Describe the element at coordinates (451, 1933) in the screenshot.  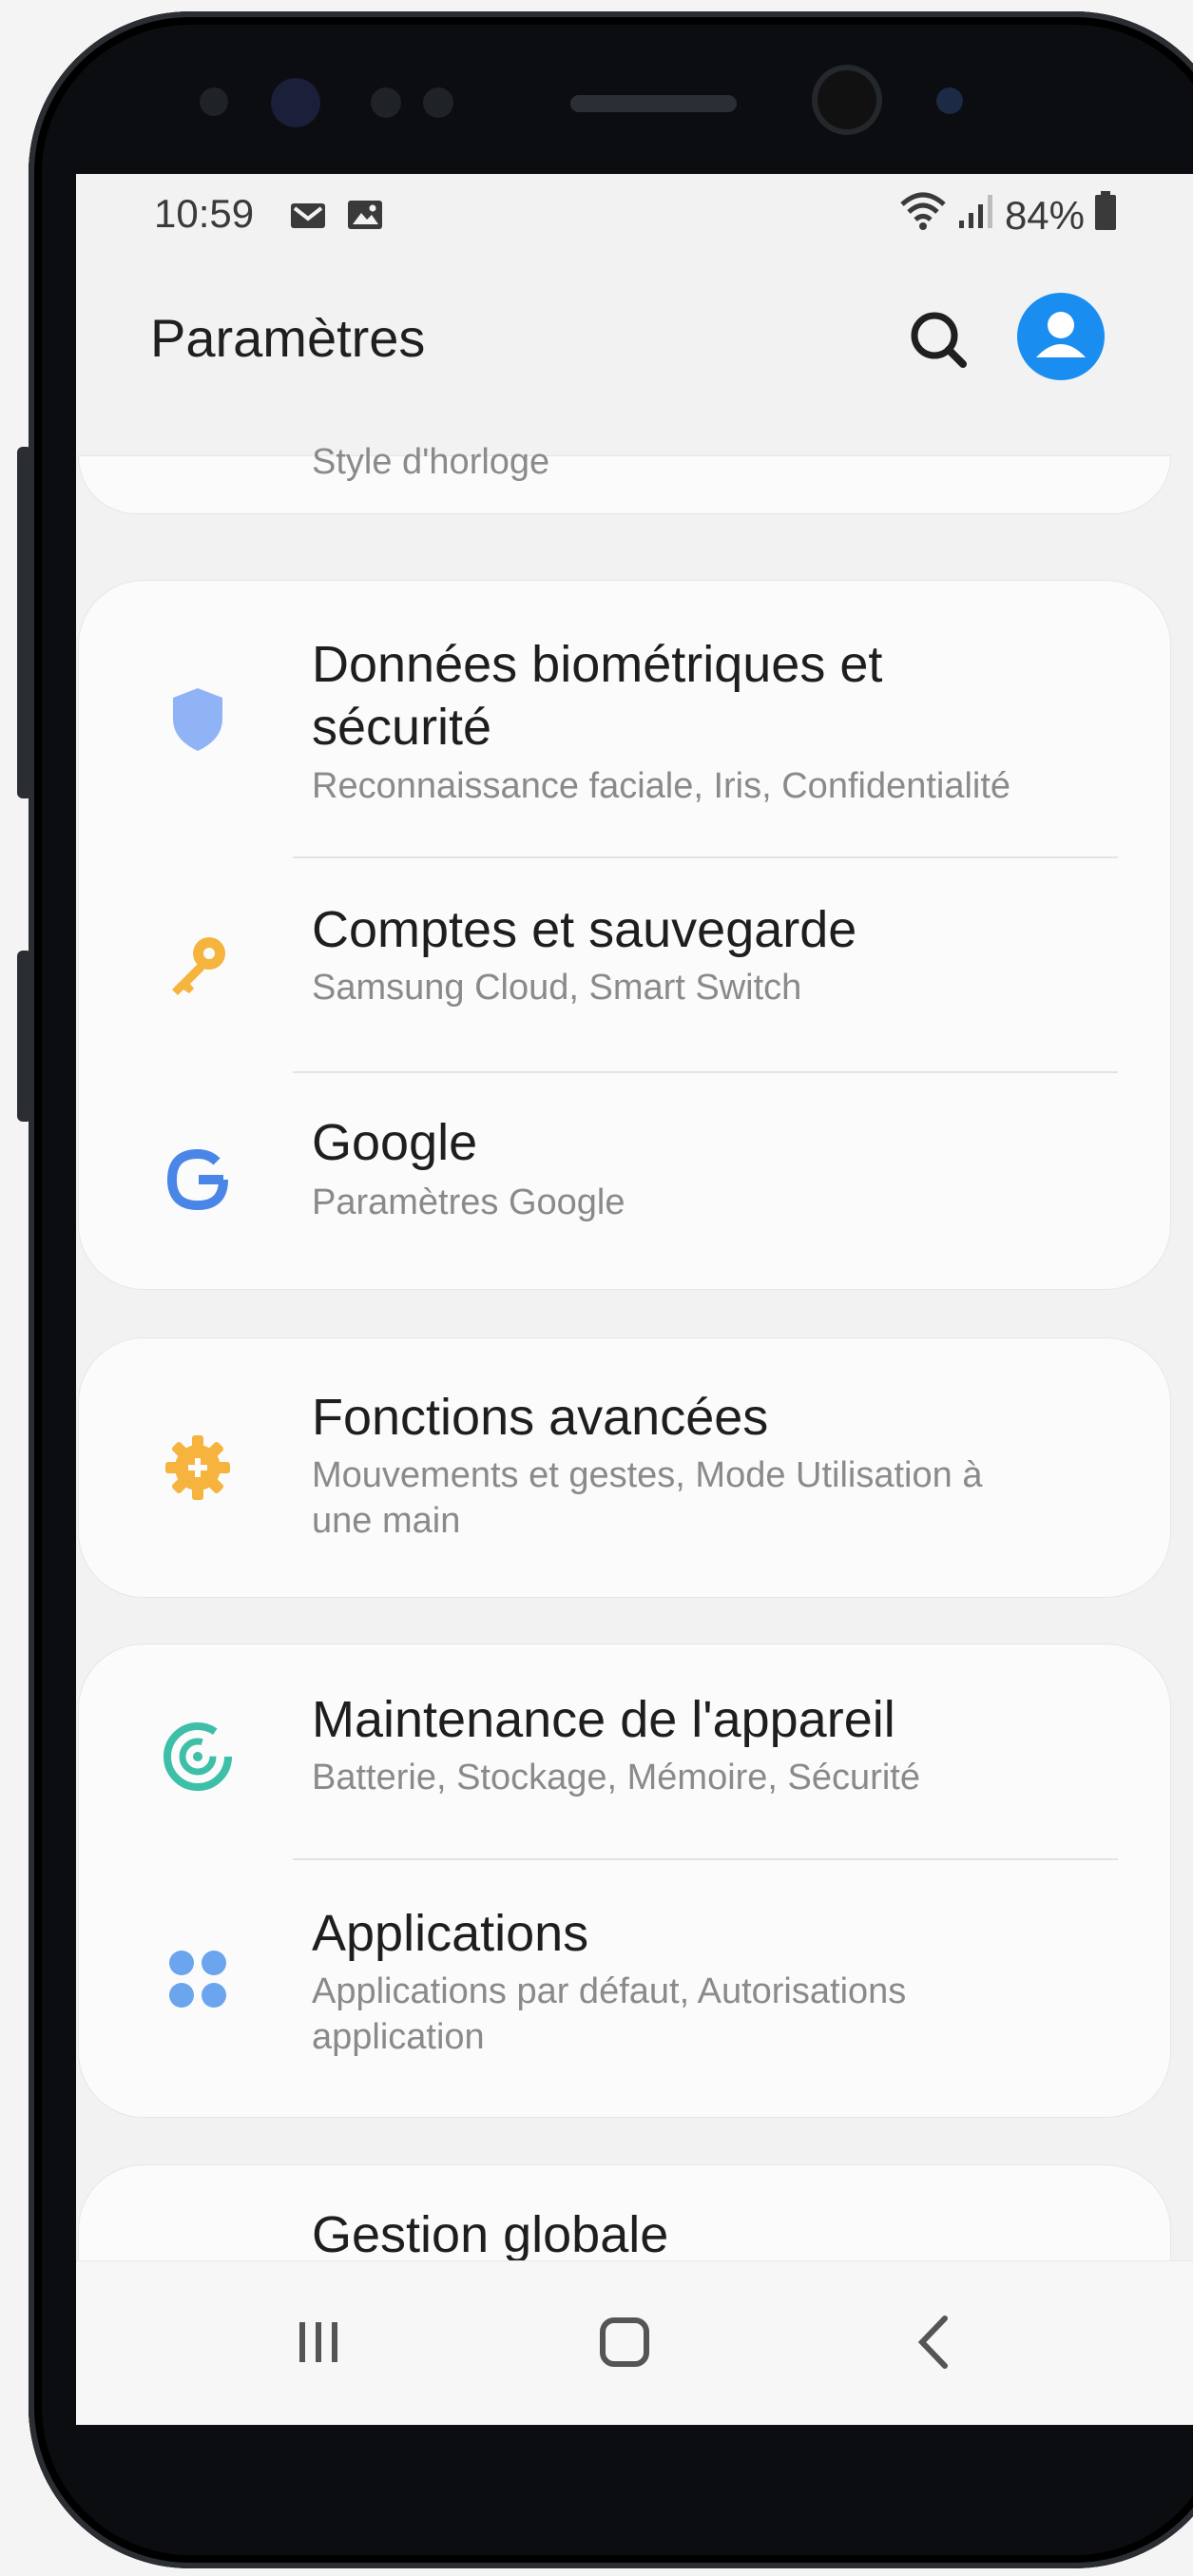
I see `list-item-title: Applications` at that location.